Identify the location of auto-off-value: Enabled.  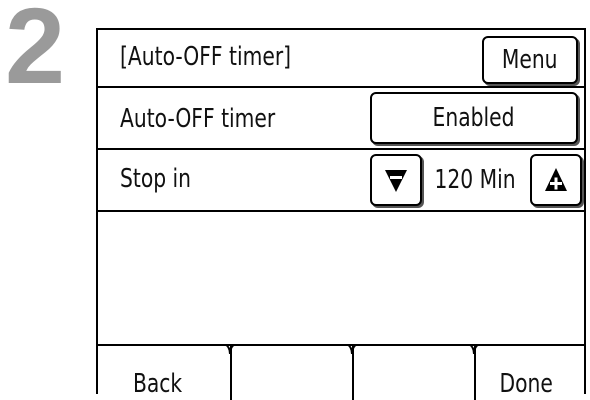
(474, 118).